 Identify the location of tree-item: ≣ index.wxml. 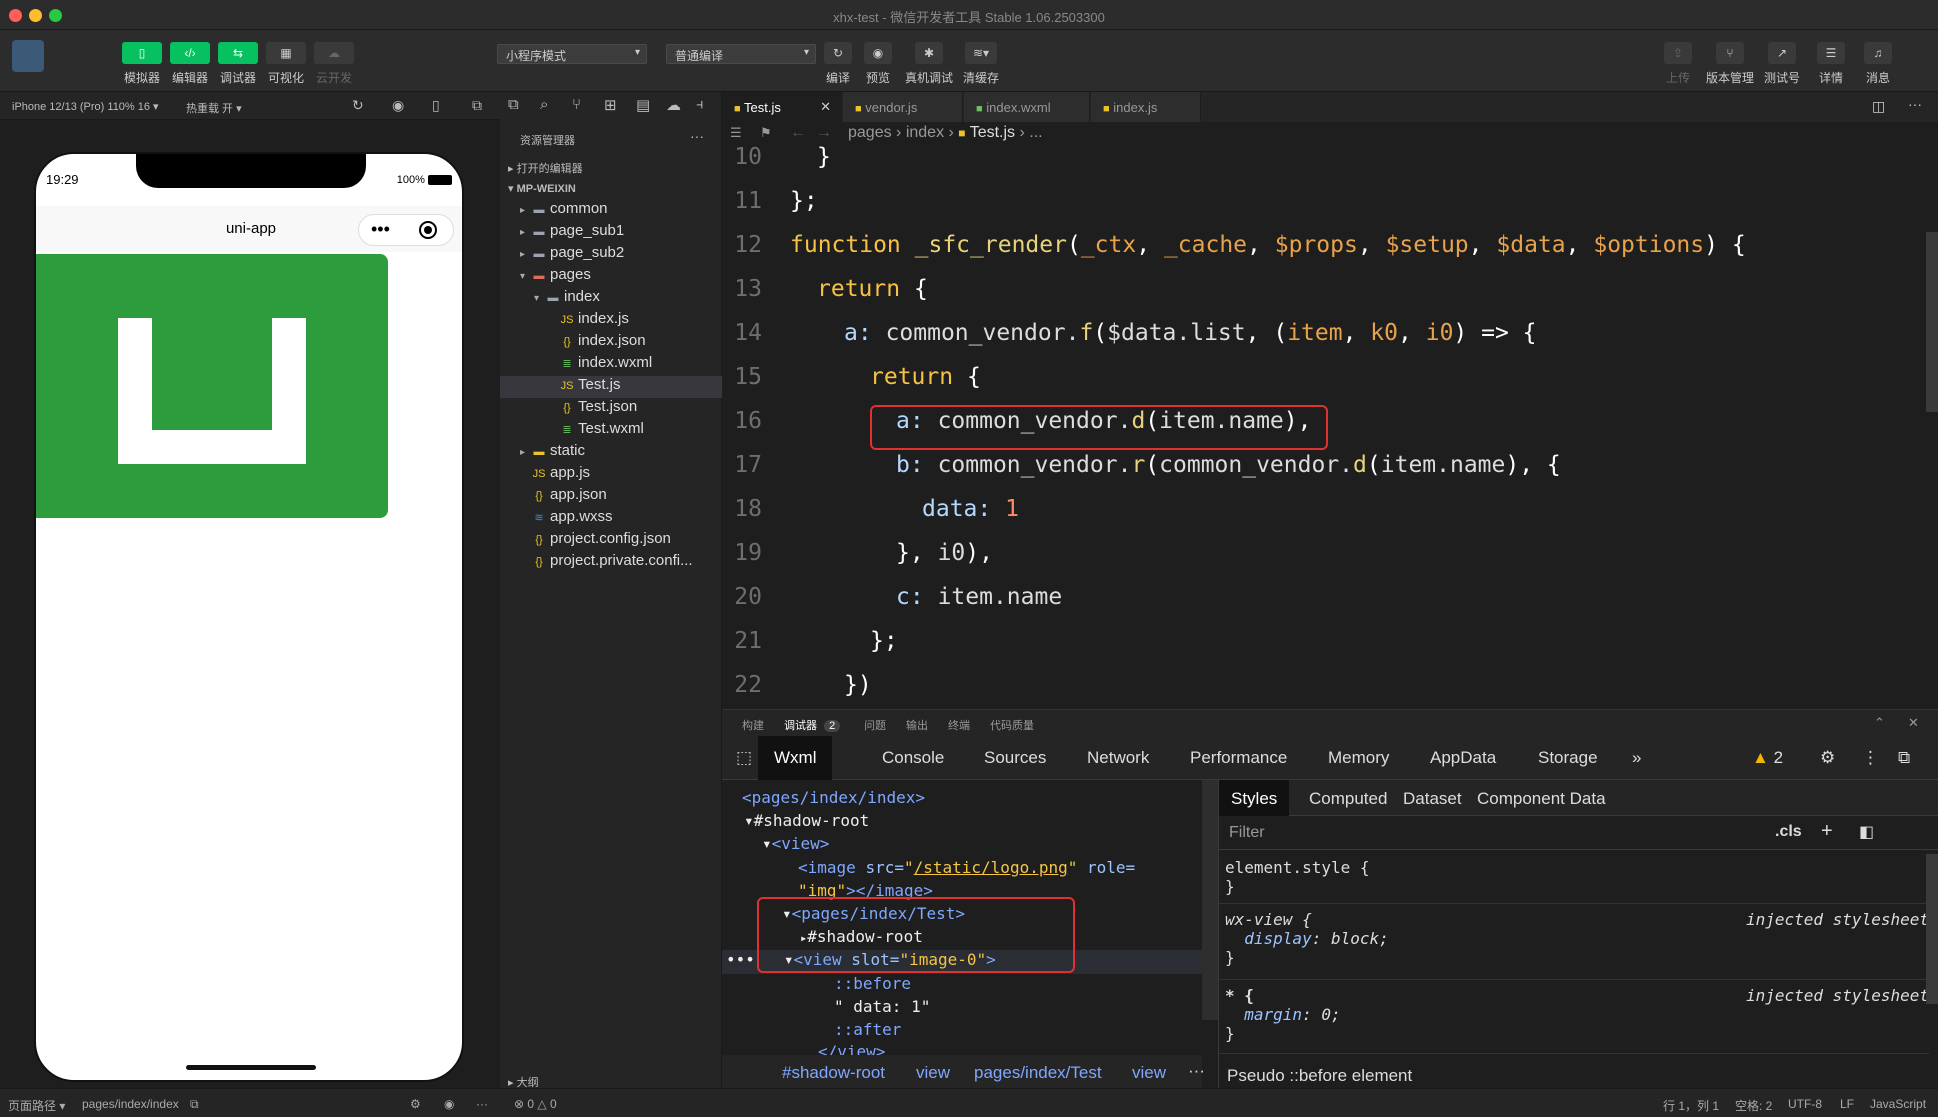
(611, 365).